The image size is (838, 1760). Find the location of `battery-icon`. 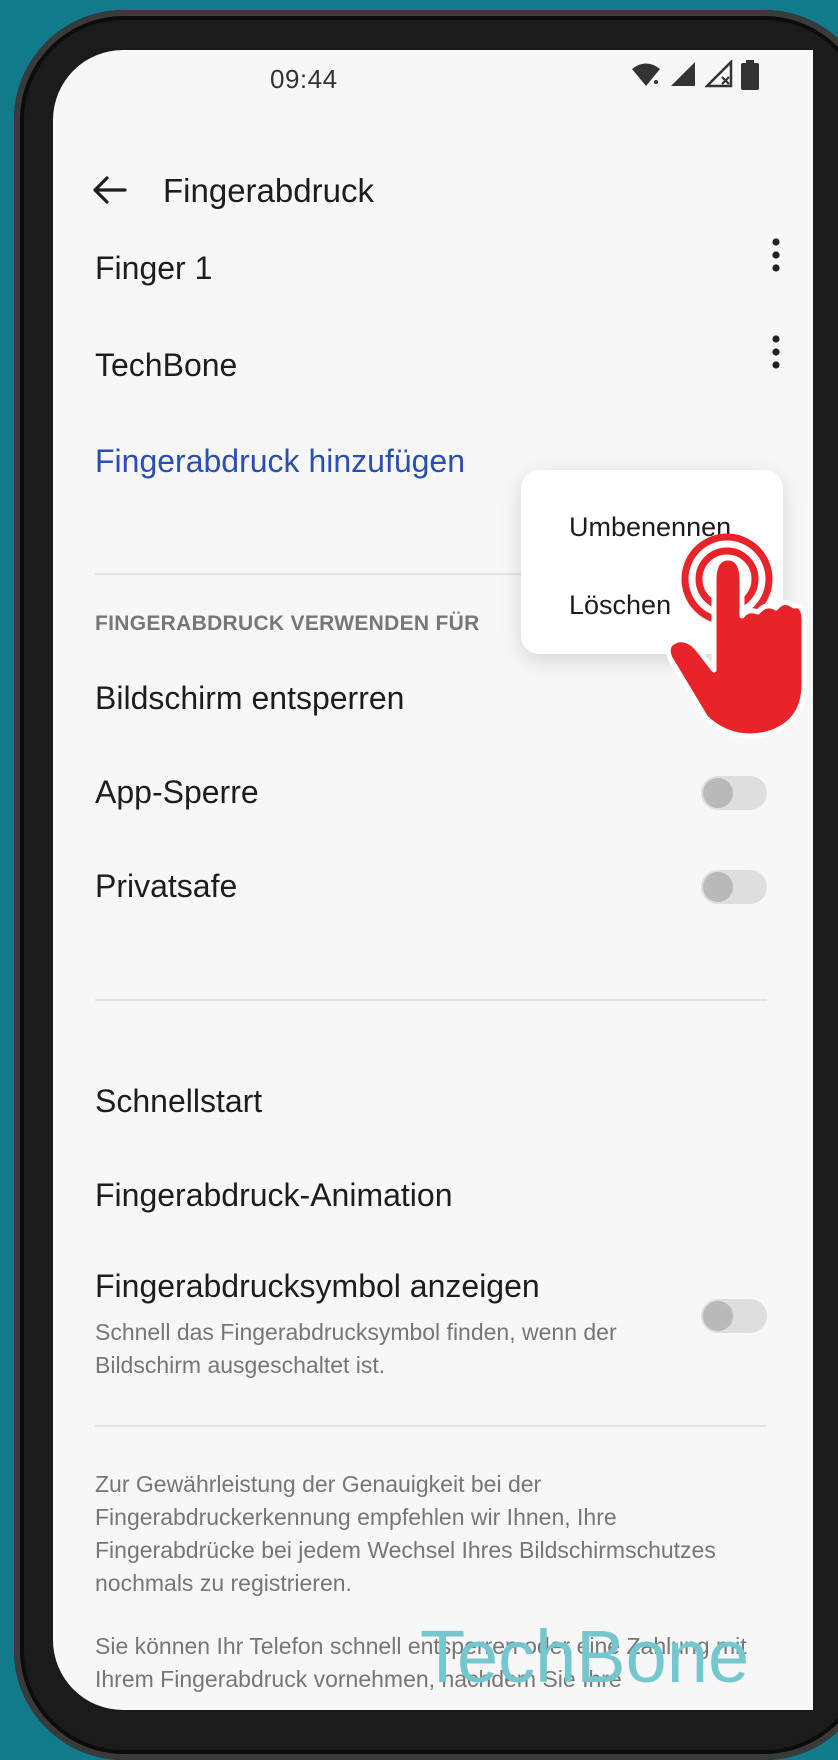

battery-icon is located at coordinates (750, 75).